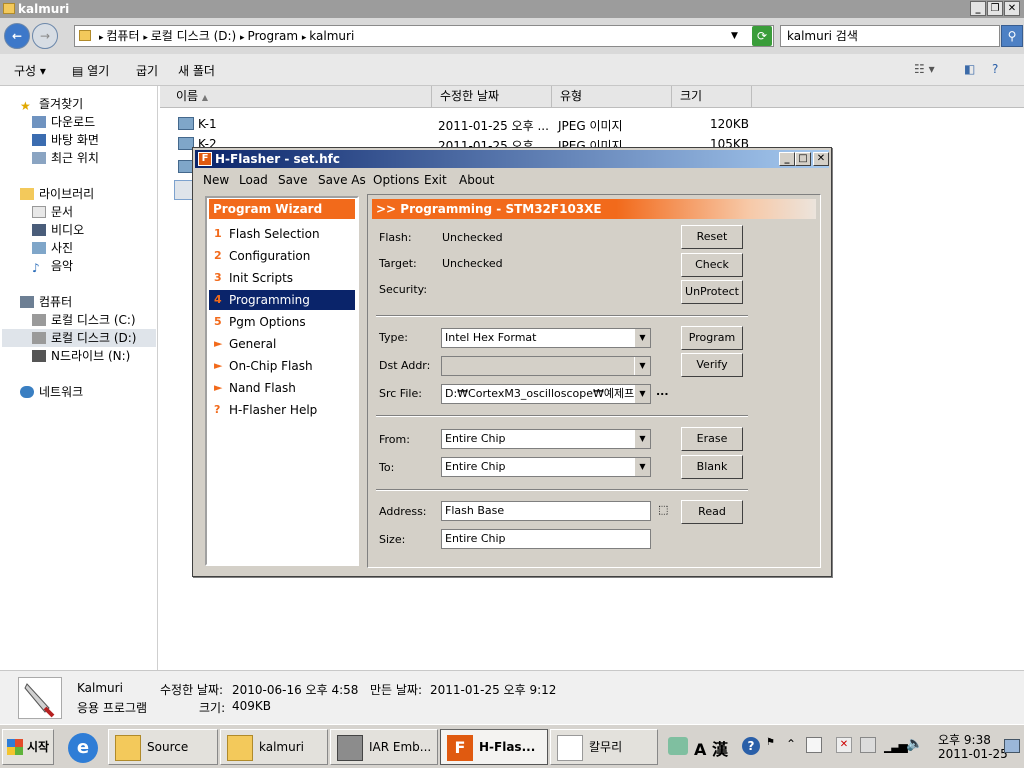  I want to click on action-center-icon: ✕, so click(844, 745).